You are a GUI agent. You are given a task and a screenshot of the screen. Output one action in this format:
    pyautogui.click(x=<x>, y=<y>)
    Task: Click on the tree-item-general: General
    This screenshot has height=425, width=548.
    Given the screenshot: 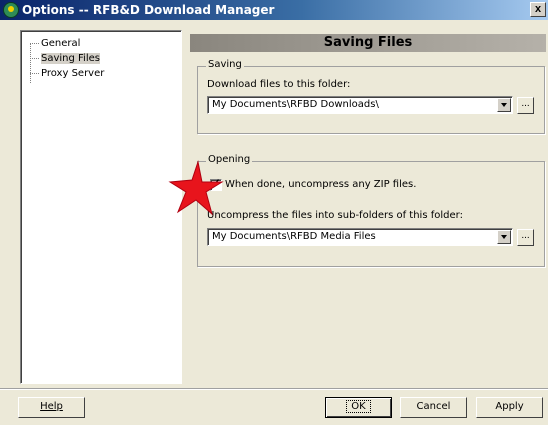 What is the action you would take?
    pyautogui.click(x=55, y=43)
    